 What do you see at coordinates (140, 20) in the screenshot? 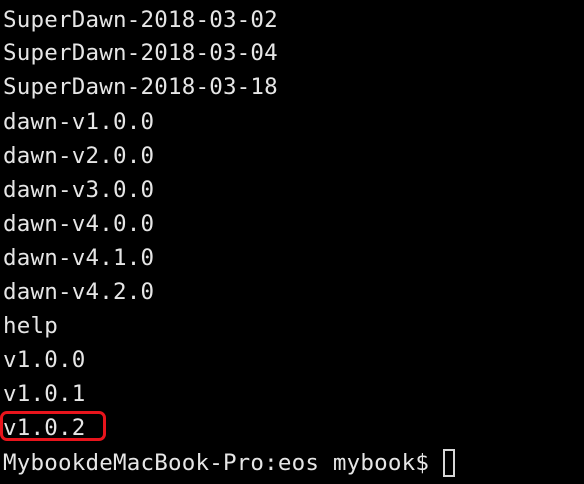
I see `output-line: SuperDawn-2018-03-02` at bounding box center [140, 20].